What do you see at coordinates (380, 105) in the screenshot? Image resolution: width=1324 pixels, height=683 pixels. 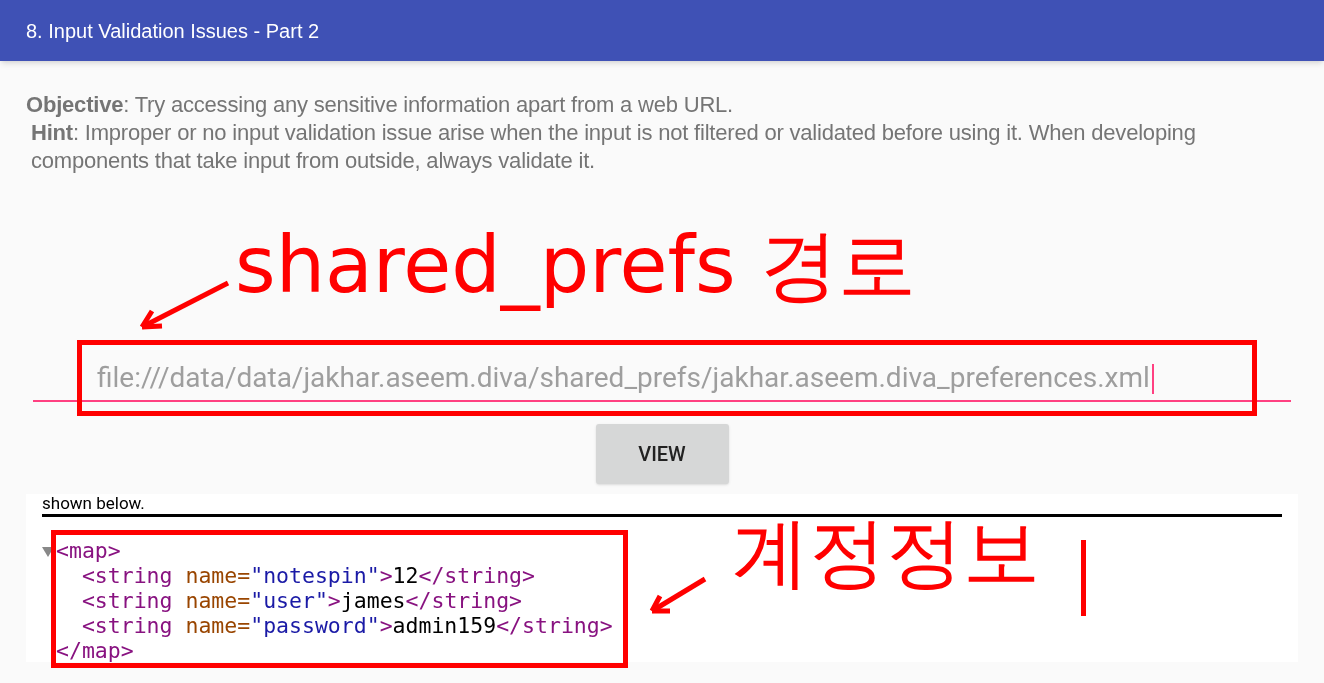 I see `objective-text: Objective: Try accessing any sensitive information apart from a web URL.` at bounding box center [380, 105].